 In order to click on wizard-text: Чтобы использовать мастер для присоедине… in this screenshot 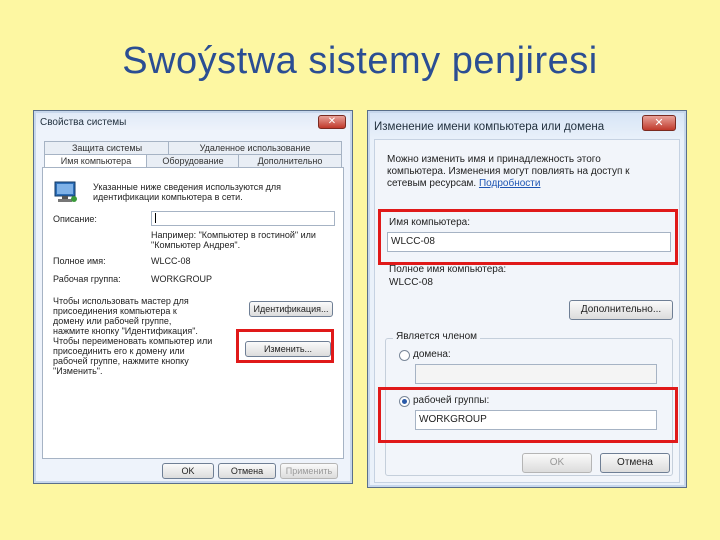, I will do `click(125, 316)`.